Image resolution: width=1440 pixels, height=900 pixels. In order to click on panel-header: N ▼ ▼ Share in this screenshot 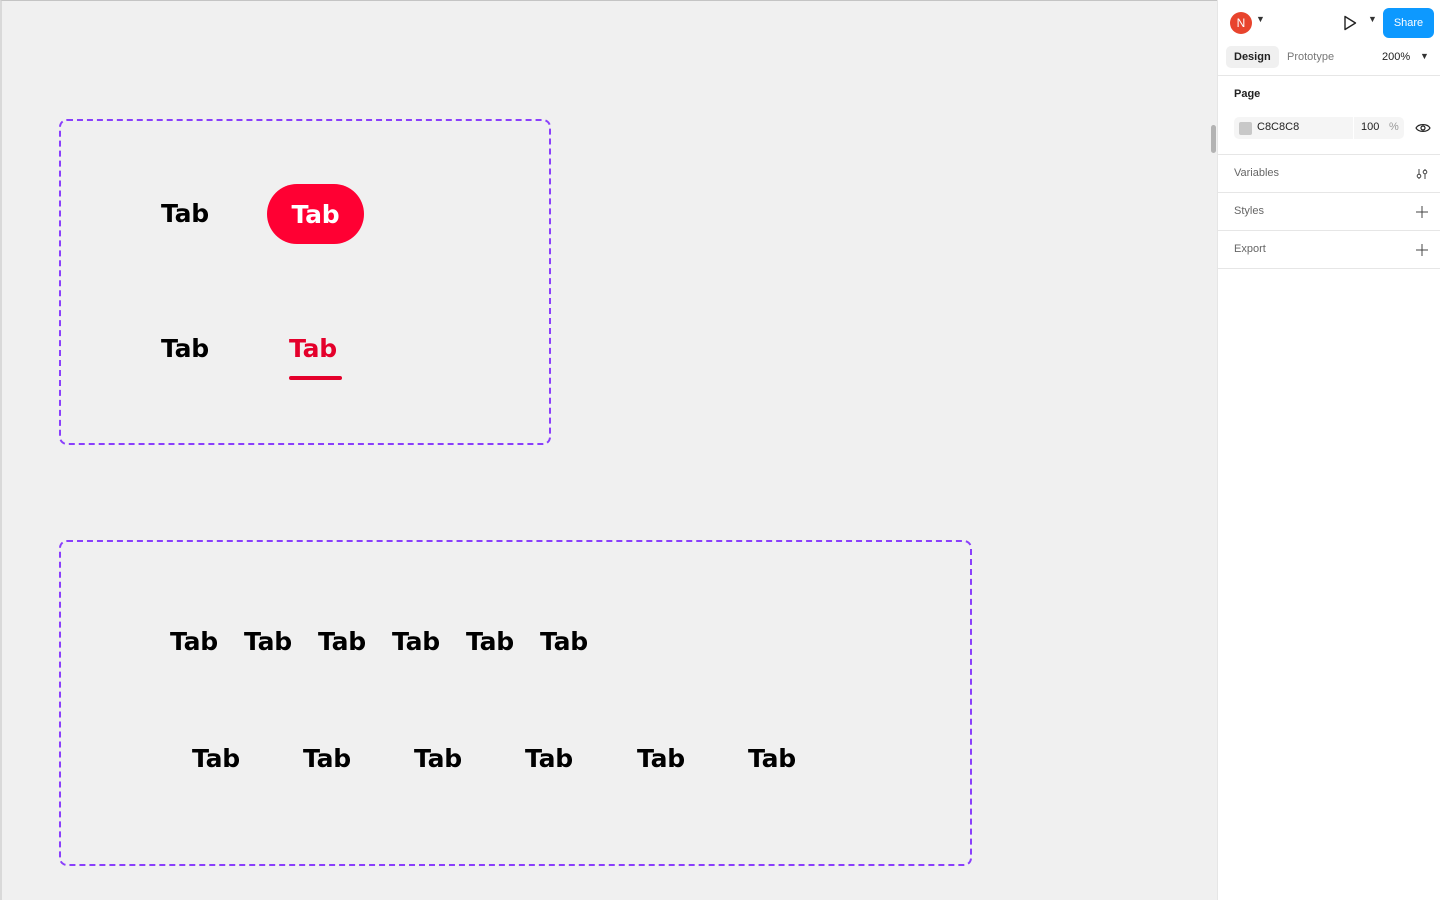, I will do `click(1329, 23)`.